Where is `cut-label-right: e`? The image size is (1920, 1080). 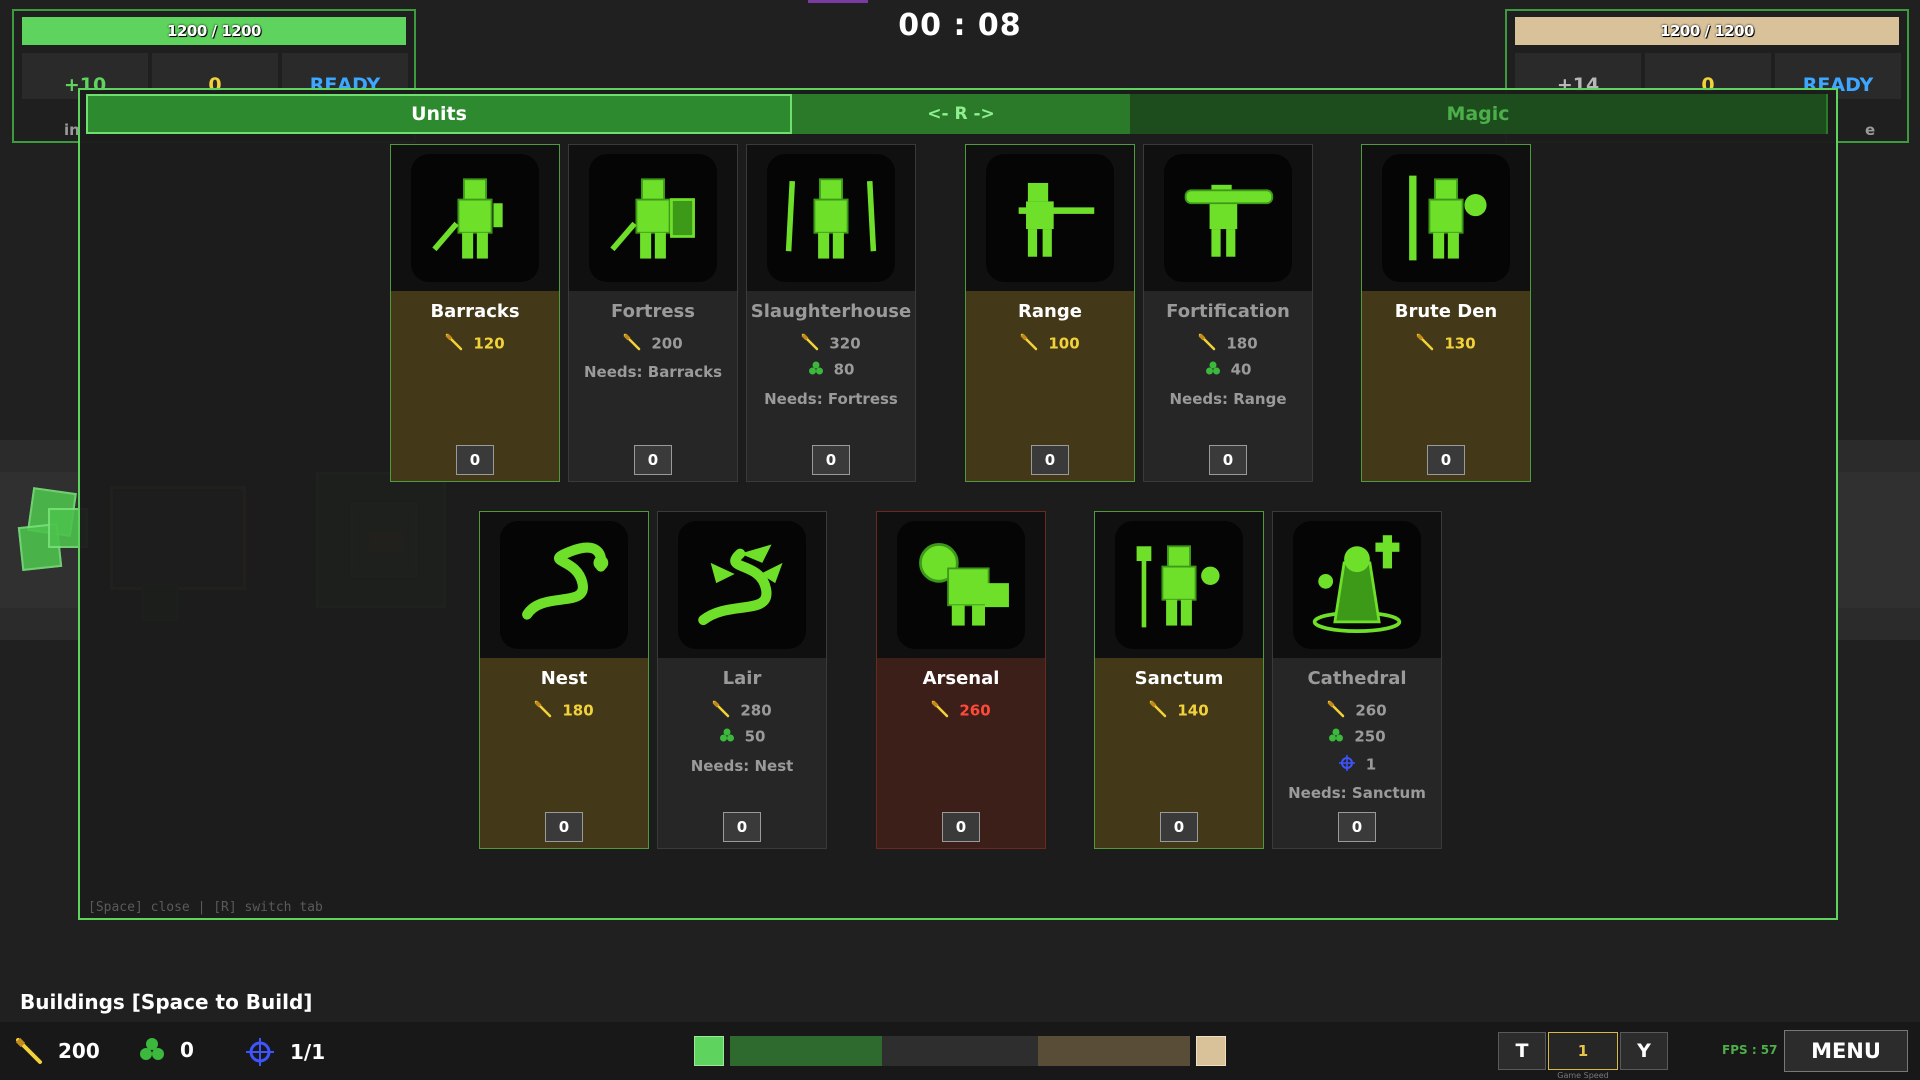 cut-label-right: e is located at coordinates (1870, 130).